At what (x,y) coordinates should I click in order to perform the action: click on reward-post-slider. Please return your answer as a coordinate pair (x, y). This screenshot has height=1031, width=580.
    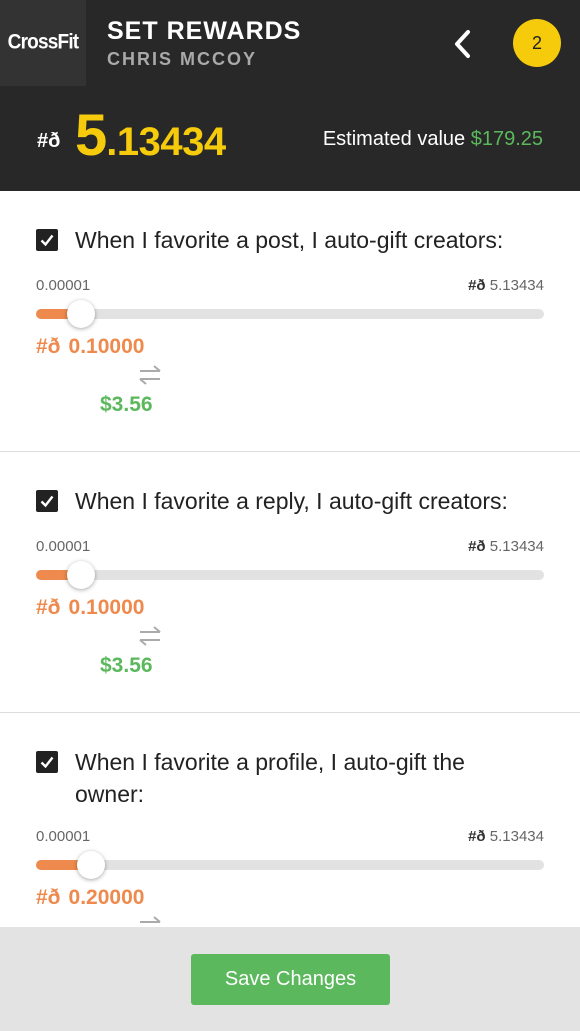
    Looking at the image, I should click on (290, 314).